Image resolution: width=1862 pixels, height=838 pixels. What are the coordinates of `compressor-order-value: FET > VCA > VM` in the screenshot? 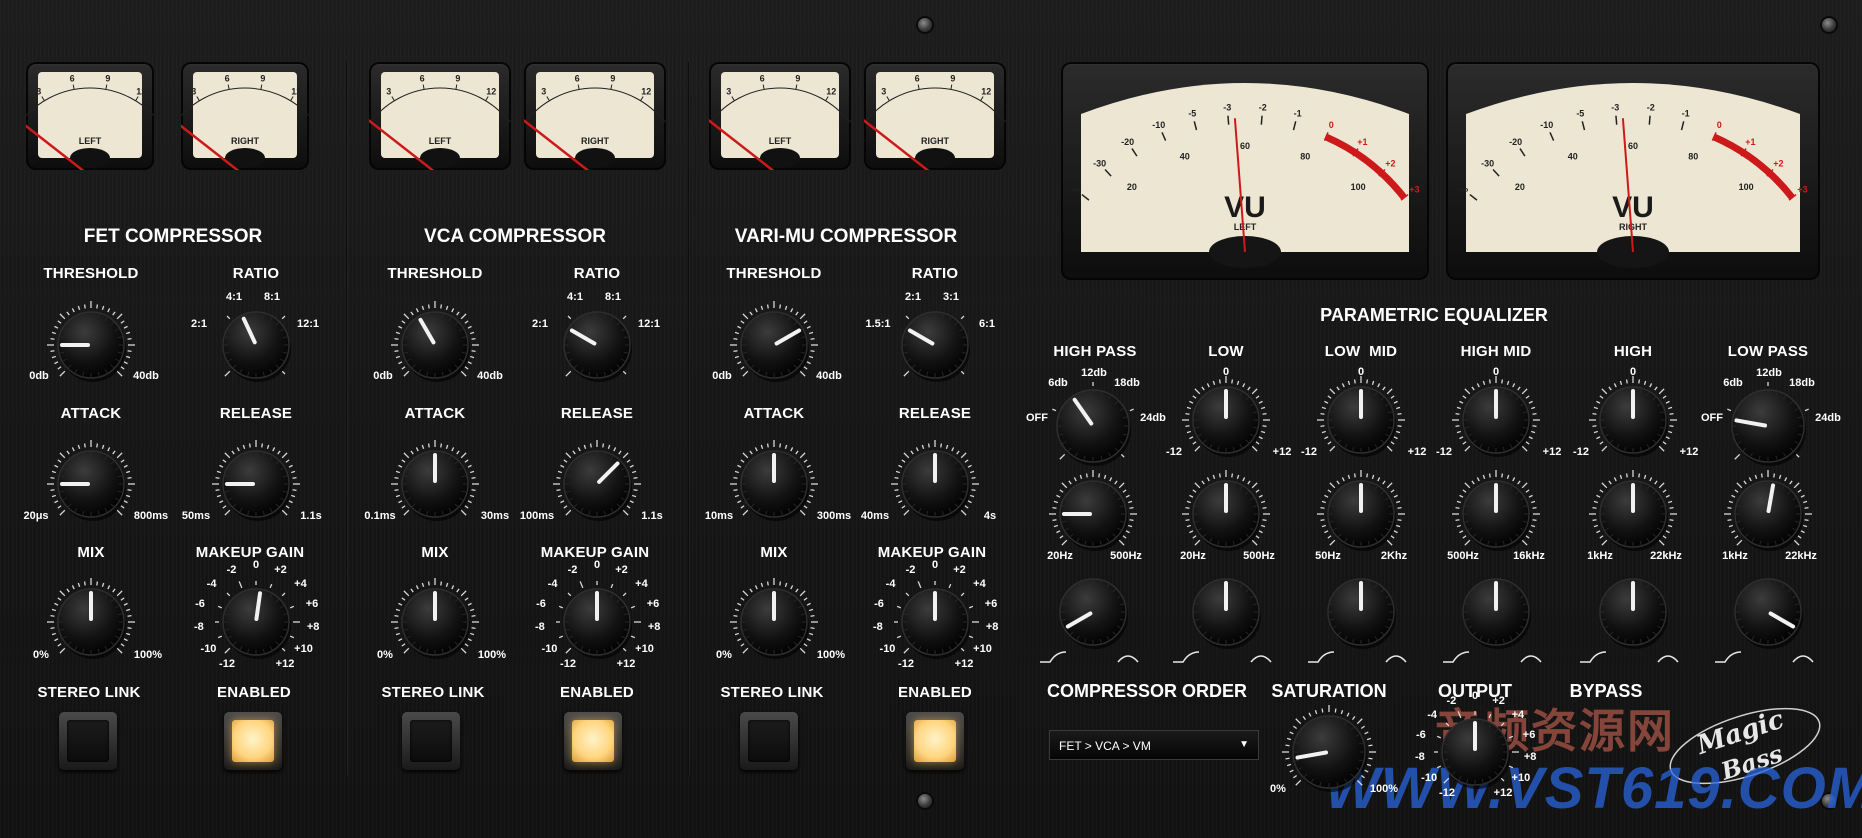 It's located at (1105, 746).